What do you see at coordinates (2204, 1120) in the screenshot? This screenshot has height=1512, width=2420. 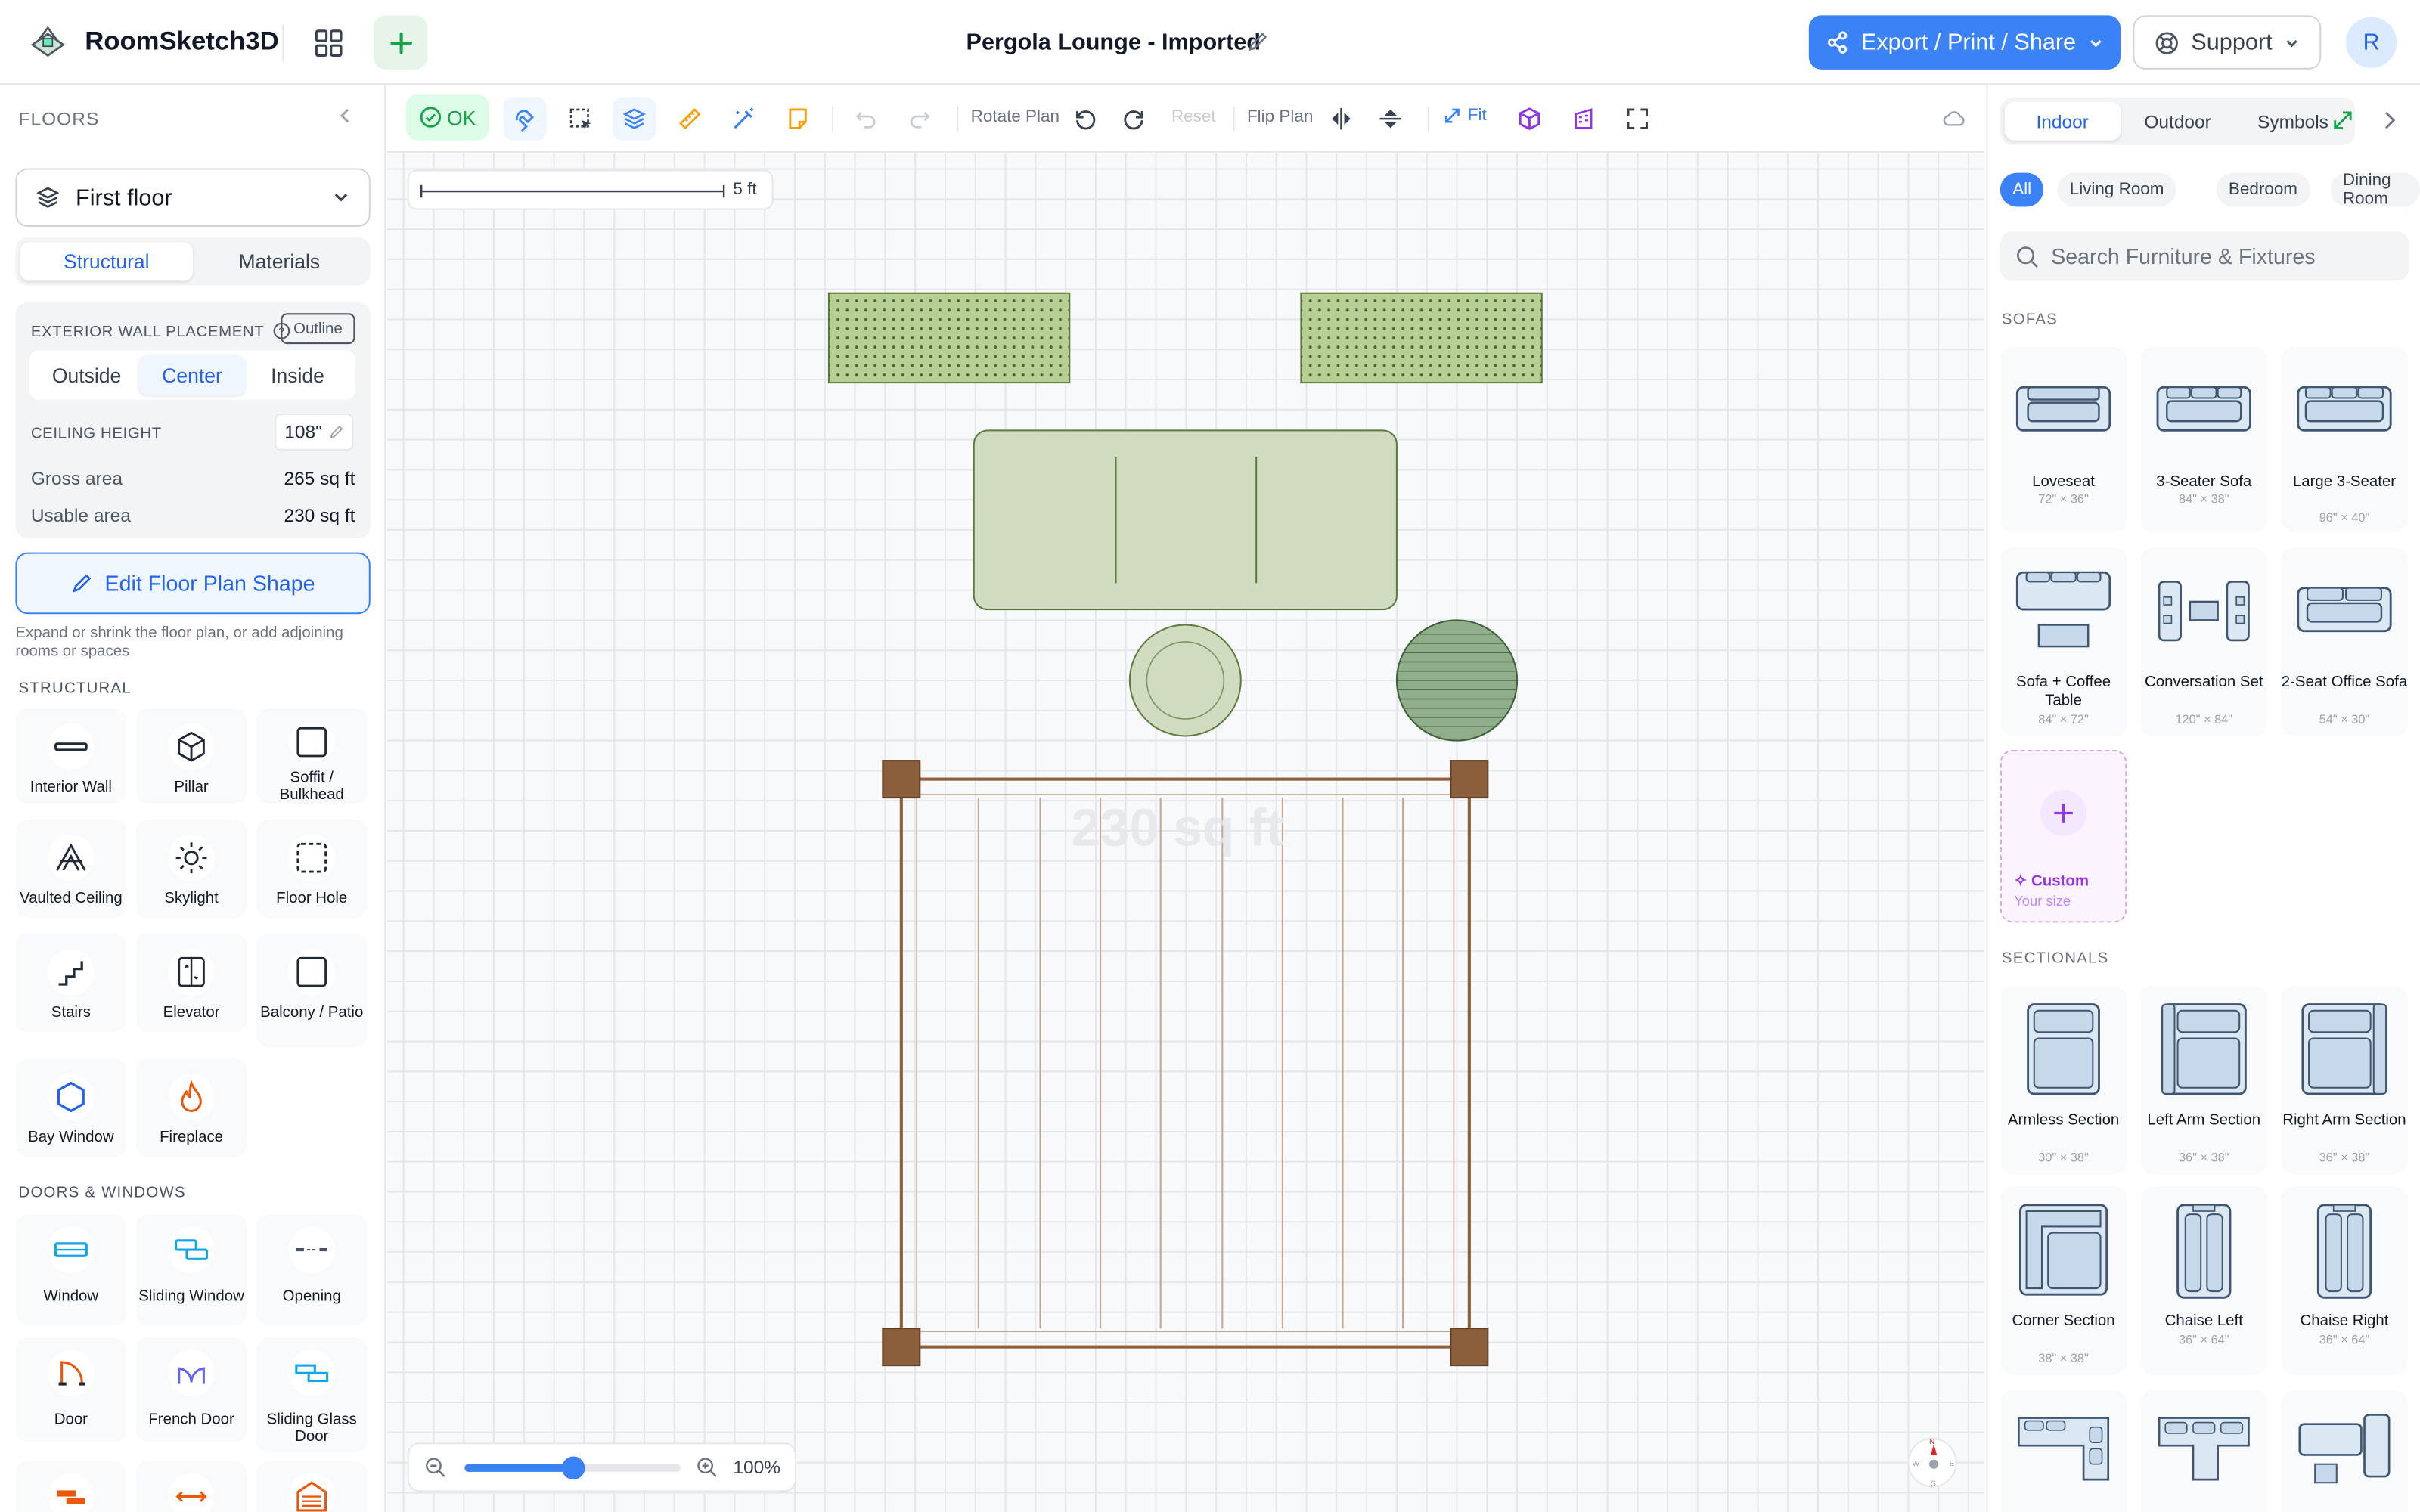 I see `item-name: Left Arm Section` at bounding box center [2204, 1120].